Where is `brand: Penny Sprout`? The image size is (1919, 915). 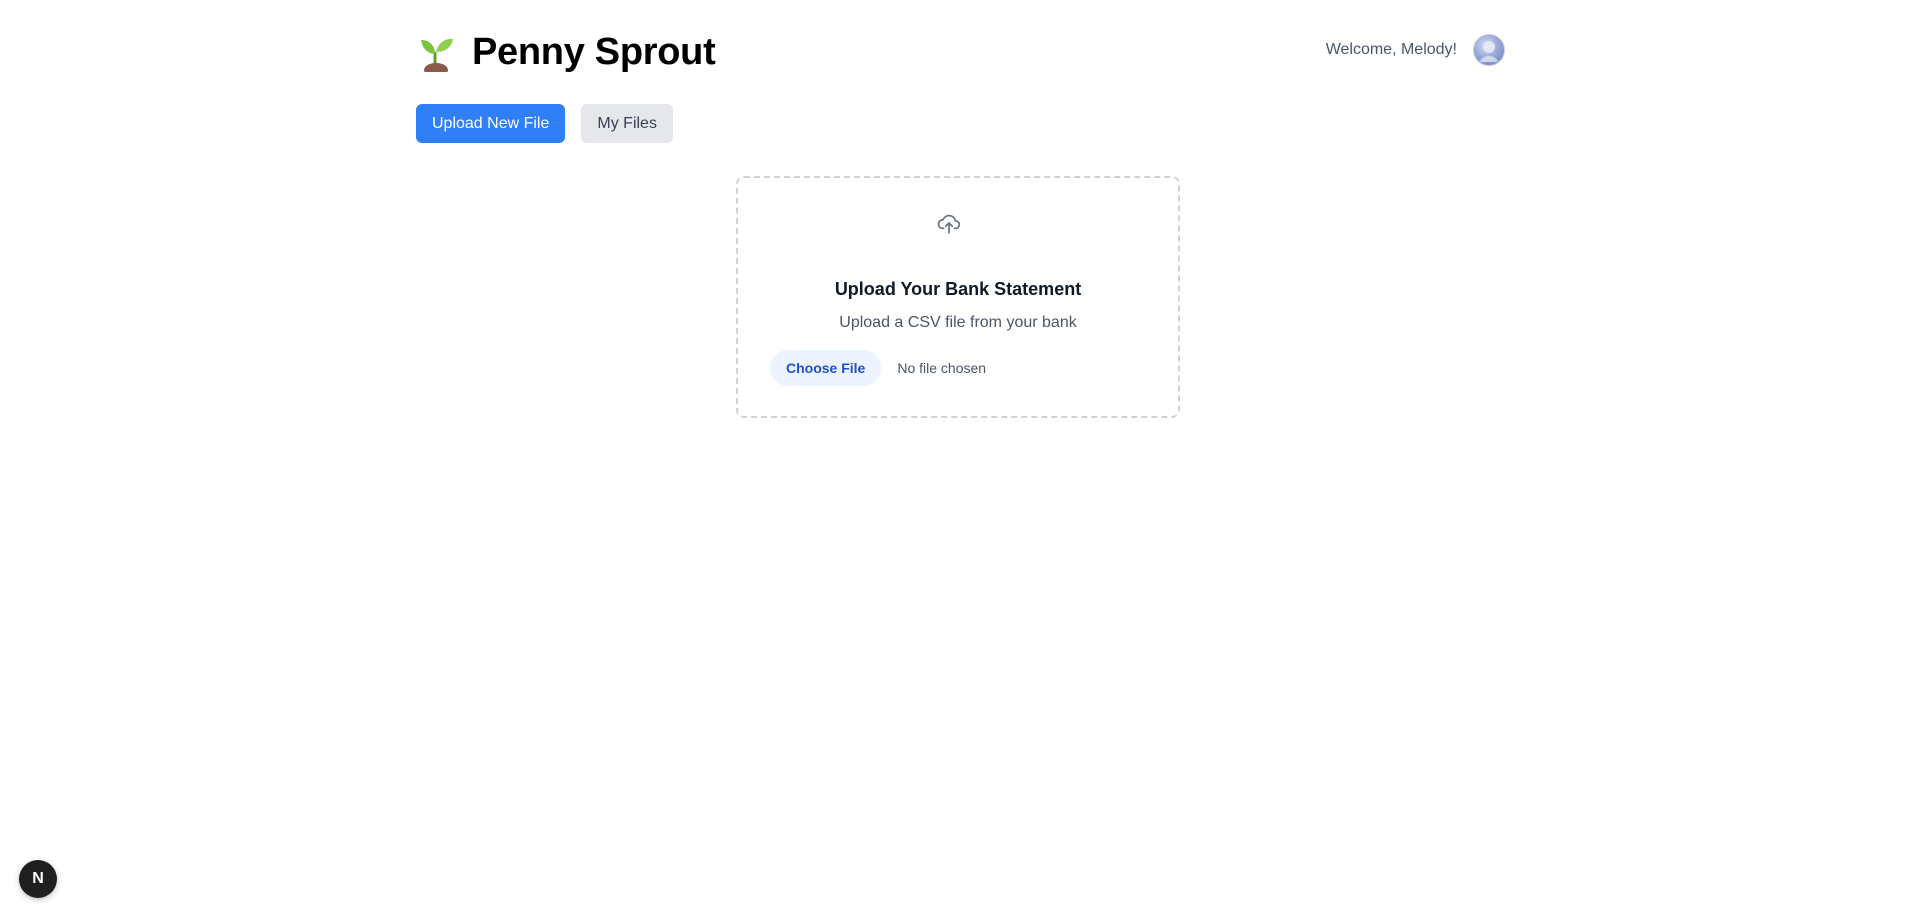
brand: Penny Sprout is located at coordinates (567, 53).